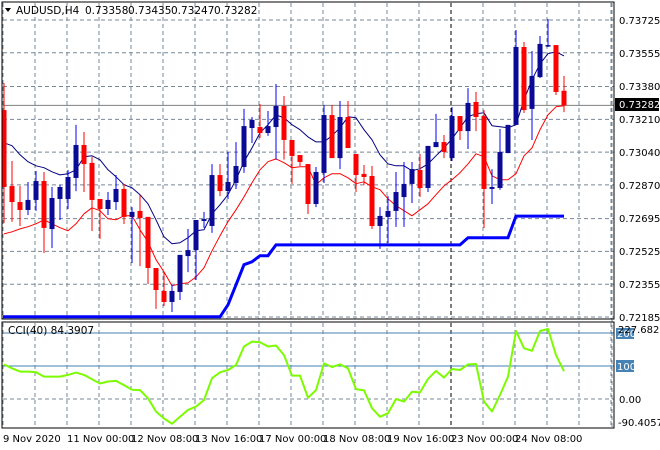  What do you see at coordinates (235, 11) in the screenshot?
I see `close-value: 0.73282` at bounding box center [235, 11].